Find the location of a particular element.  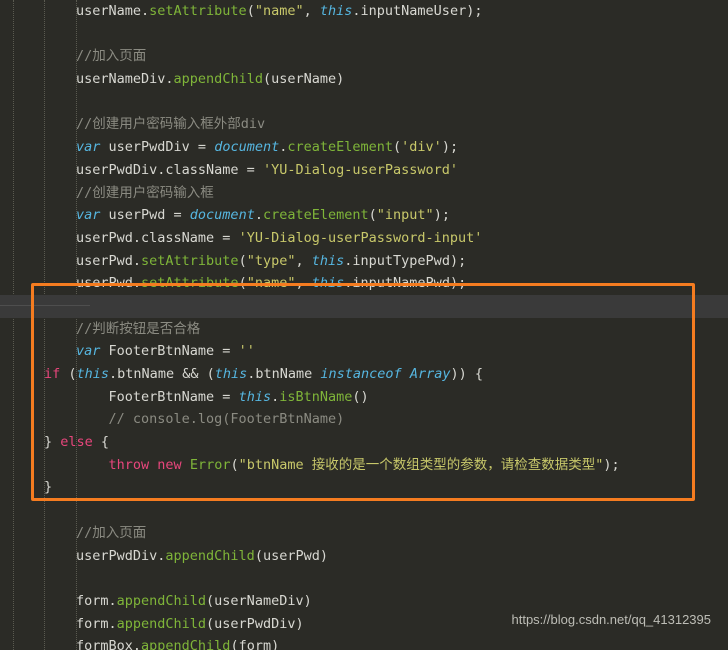

code-line: // console.log(FooterBtnName) is located at coordinates (364, 419).